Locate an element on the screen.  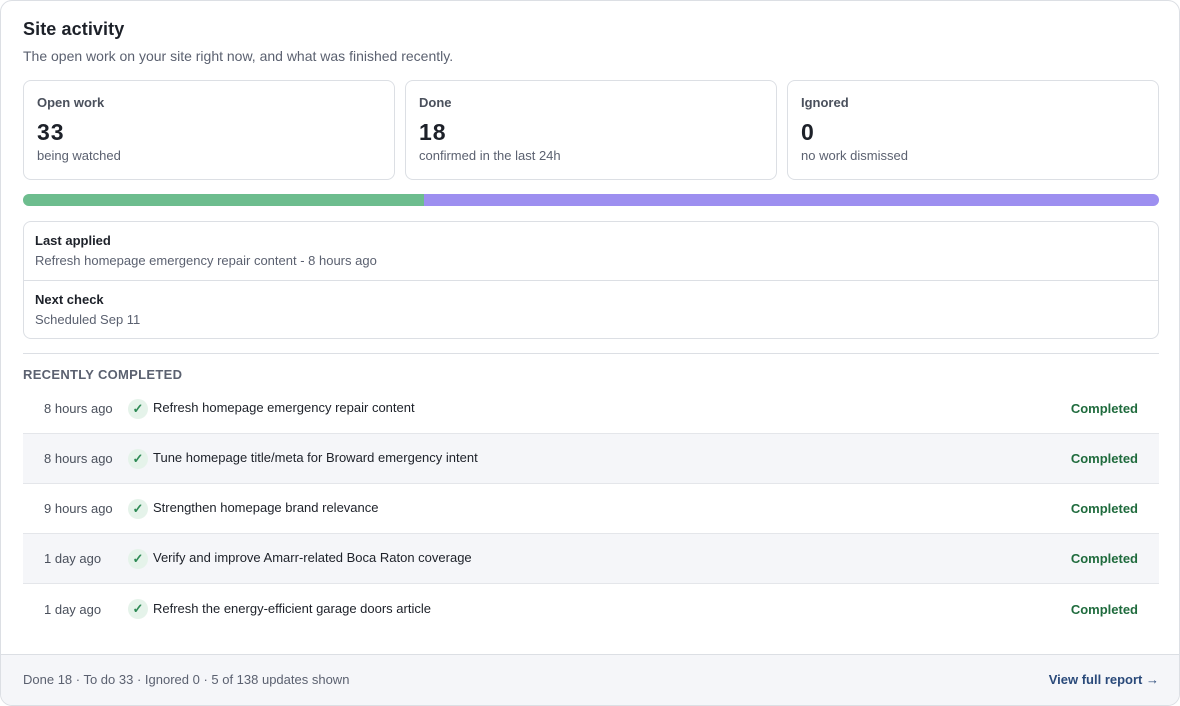
next-check-row: Next check Scheduled Sep 11 is located at coordinates (591, 309).